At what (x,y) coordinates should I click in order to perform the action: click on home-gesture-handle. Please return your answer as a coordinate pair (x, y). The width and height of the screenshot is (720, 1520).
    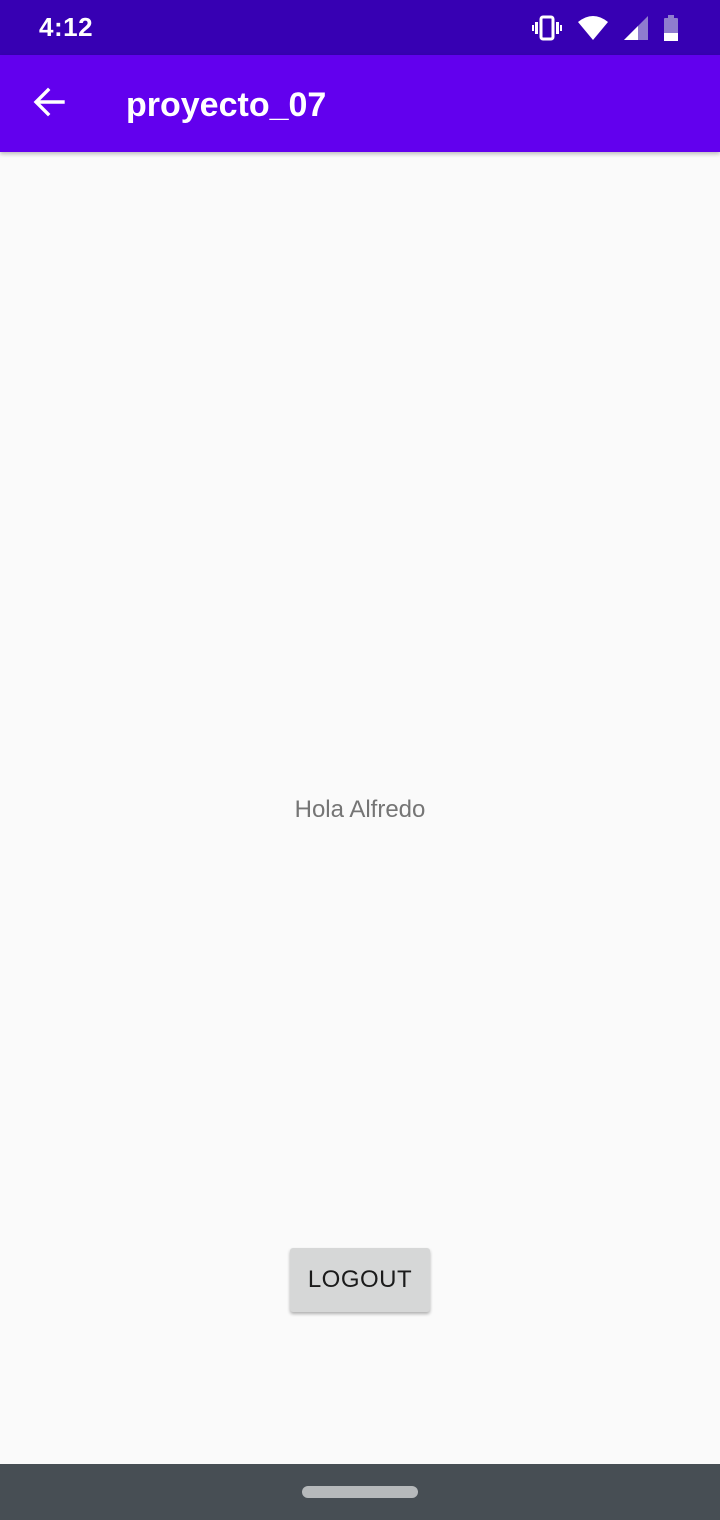
    Looking at the image, I should click on (360, 1492).